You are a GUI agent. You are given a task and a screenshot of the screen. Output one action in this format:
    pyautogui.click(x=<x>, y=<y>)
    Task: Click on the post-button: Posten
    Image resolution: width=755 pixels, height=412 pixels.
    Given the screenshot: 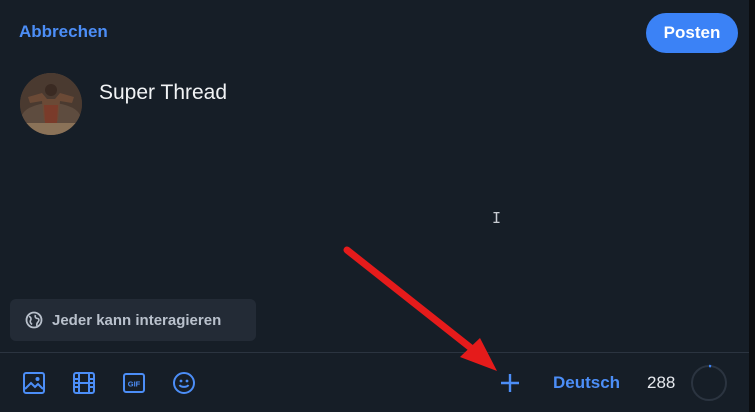 What is the action you would take?
    pyautogui.click(x=692, y=33)
    